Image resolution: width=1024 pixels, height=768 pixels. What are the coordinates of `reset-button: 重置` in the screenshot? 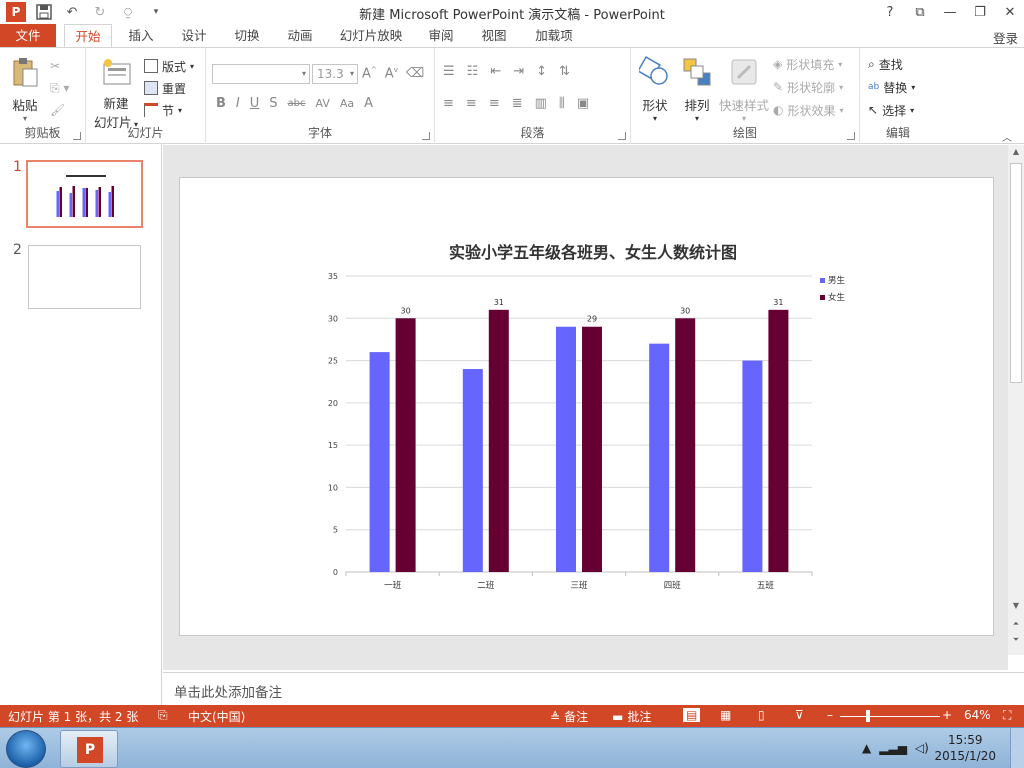 It's located at (165, 88).